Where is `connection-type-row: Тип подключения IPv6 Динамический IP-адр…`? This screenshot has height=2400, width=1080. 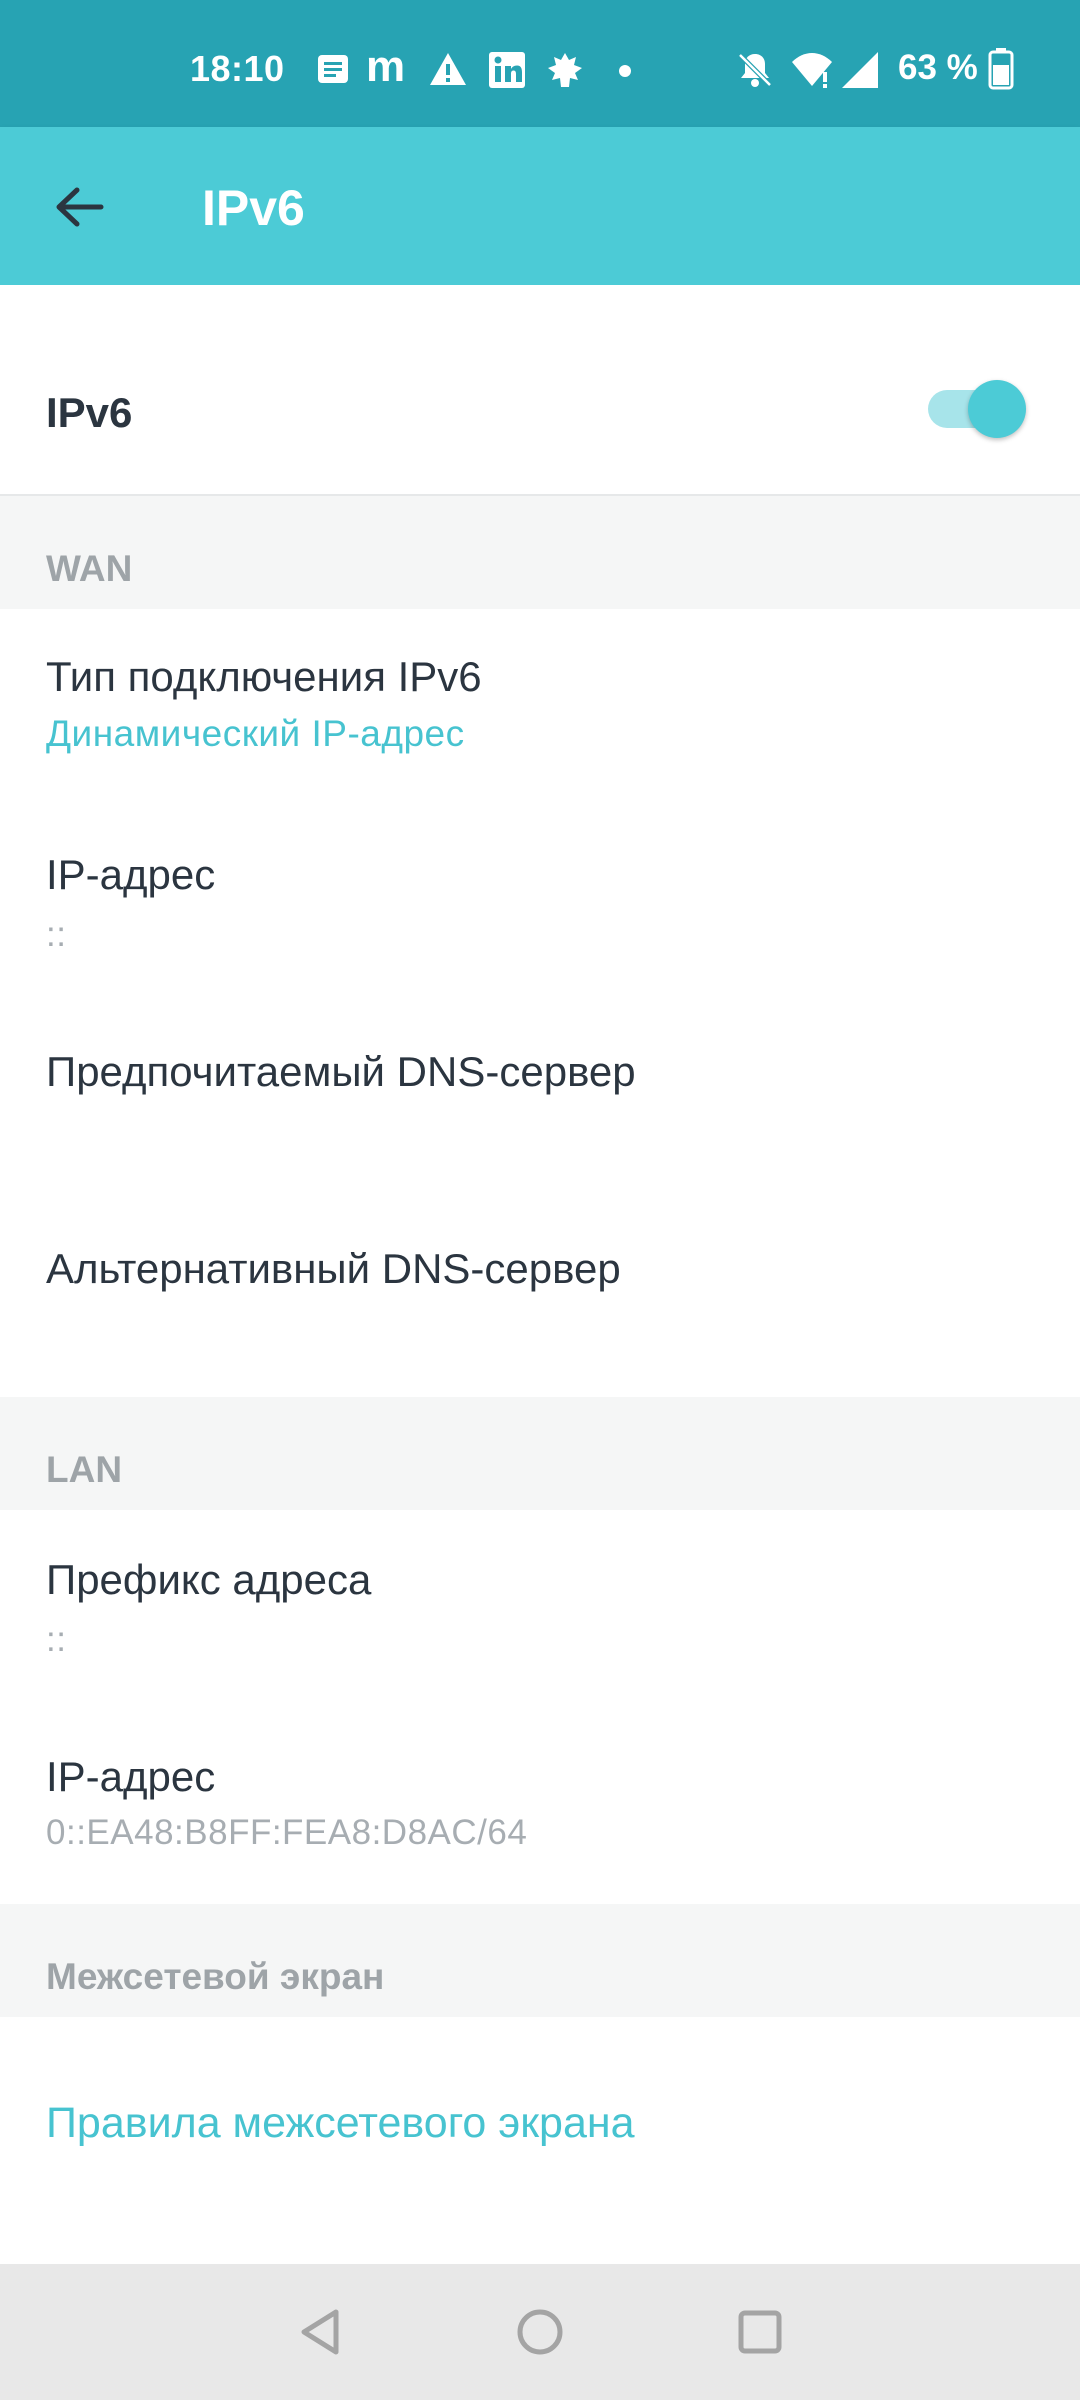
connection-type-row: Тип подключения IPv6 Динамический IP-адр… is located at coordinates (540, 707).